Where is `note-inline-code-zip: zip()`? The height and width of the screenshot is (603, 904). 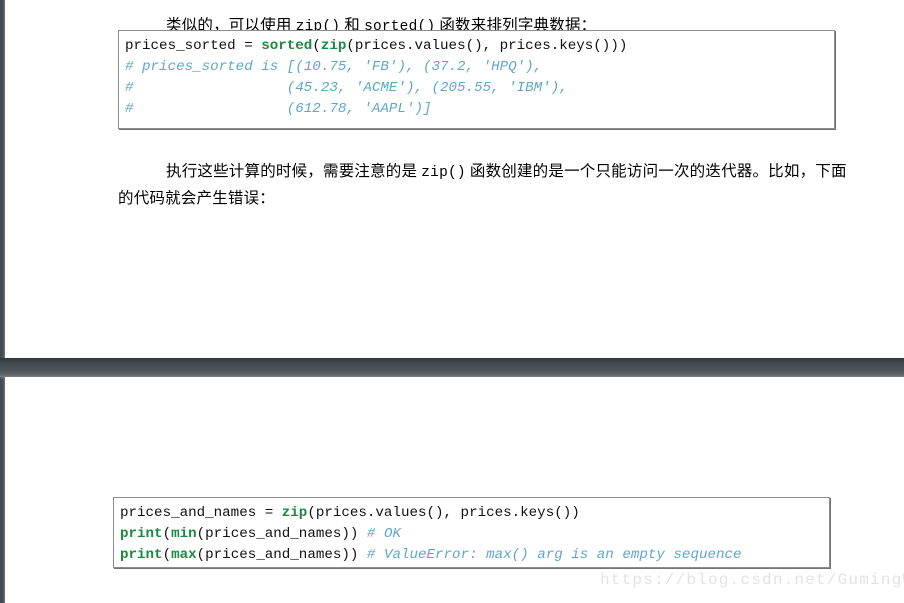
note-inline-code-zip: zip() is located at coordinates (443, 172).